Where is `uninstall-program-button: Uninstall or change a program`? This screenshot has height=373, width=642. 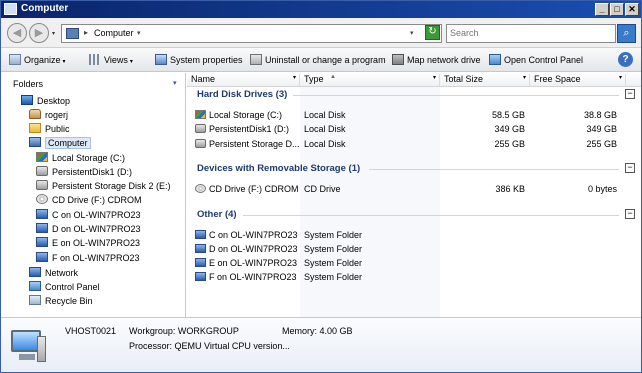 uninstall-program-button: Uninstall or change a program is located at coordinates (318, 60).